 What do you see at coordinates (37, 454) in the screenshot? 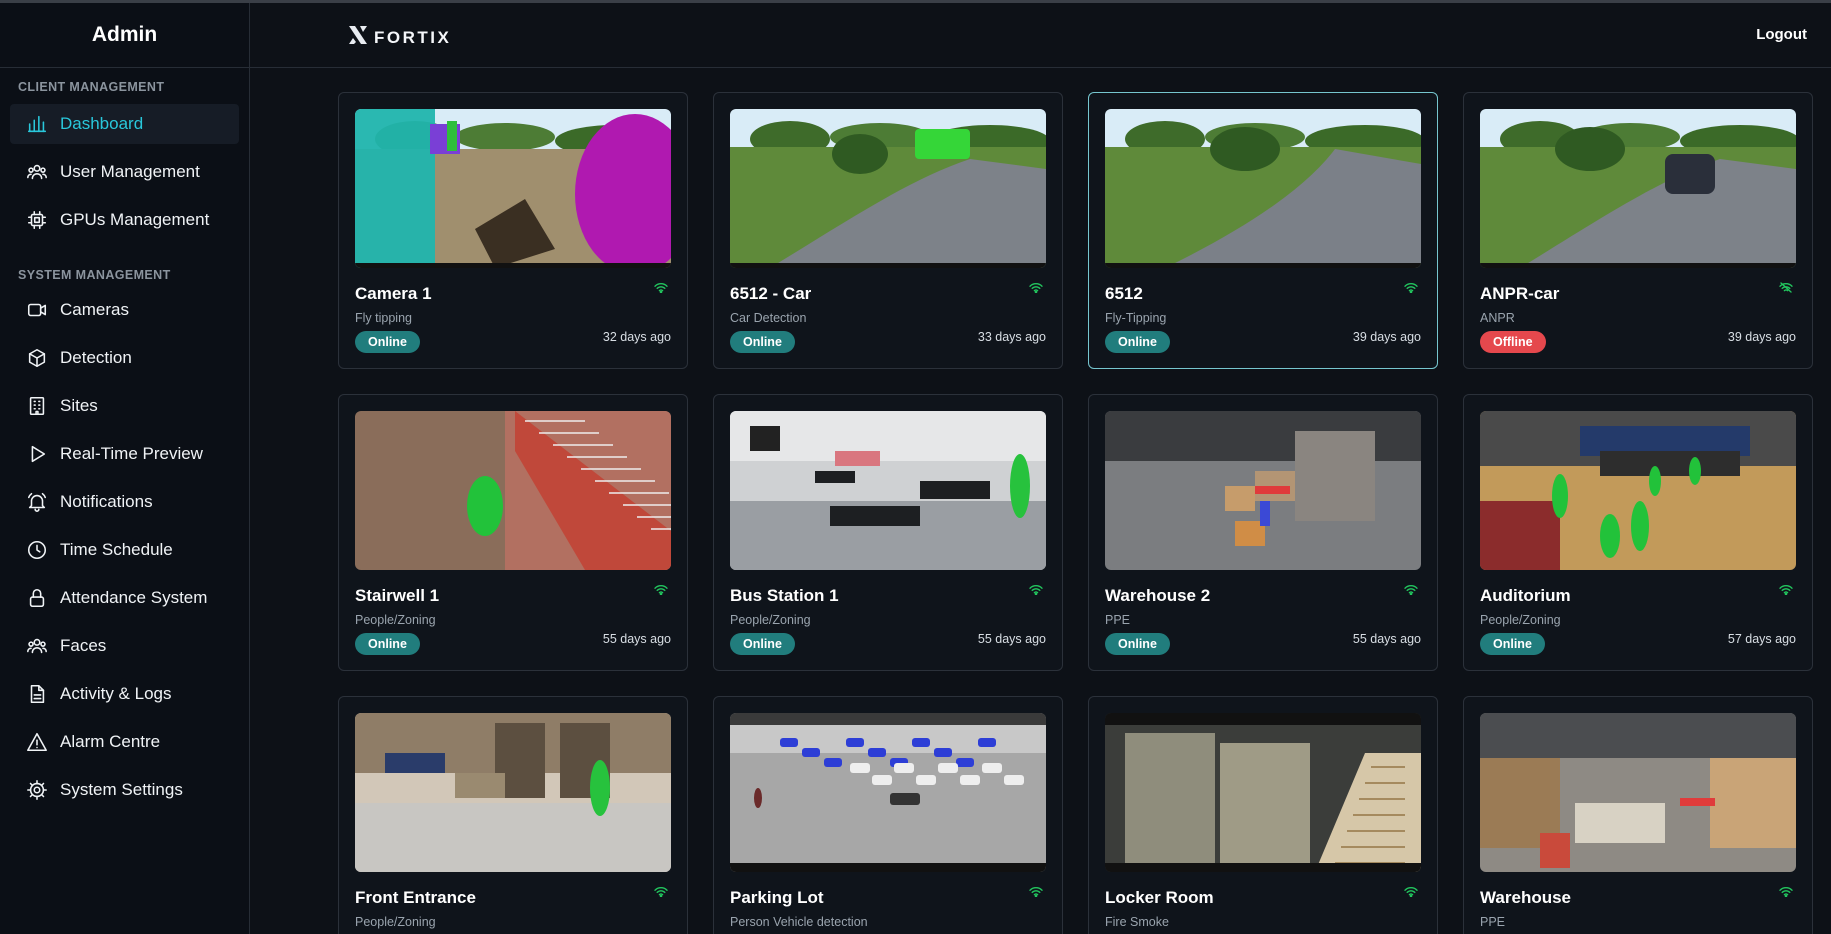
I see `play-icon` at bounding box center [37, 454].